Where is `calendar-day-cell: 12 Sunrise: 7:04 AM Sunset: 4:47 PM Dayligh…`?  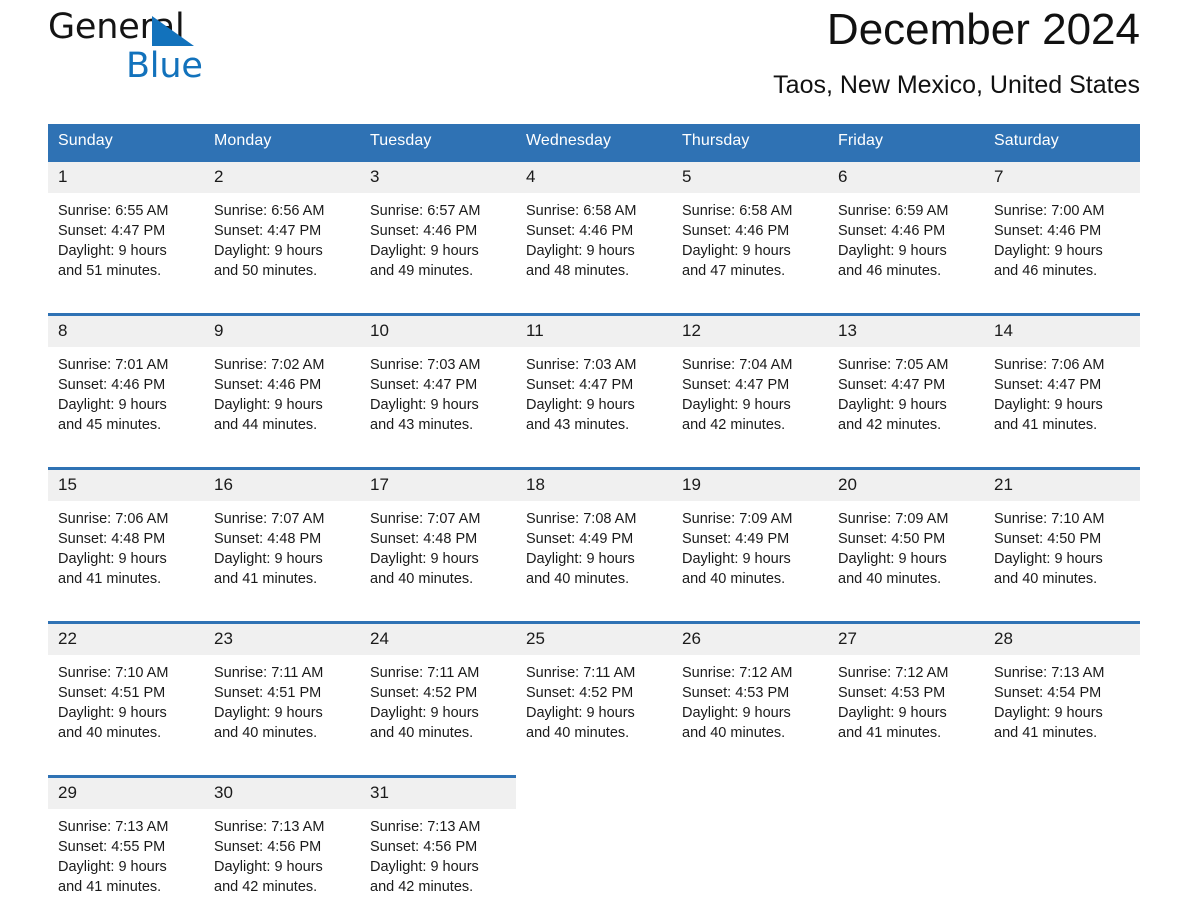
calendar-day-cell: 12 Sunrise: 7:04 AM Sunset: 4:47 PM Dayligh… is located at coordinates (750, 379).